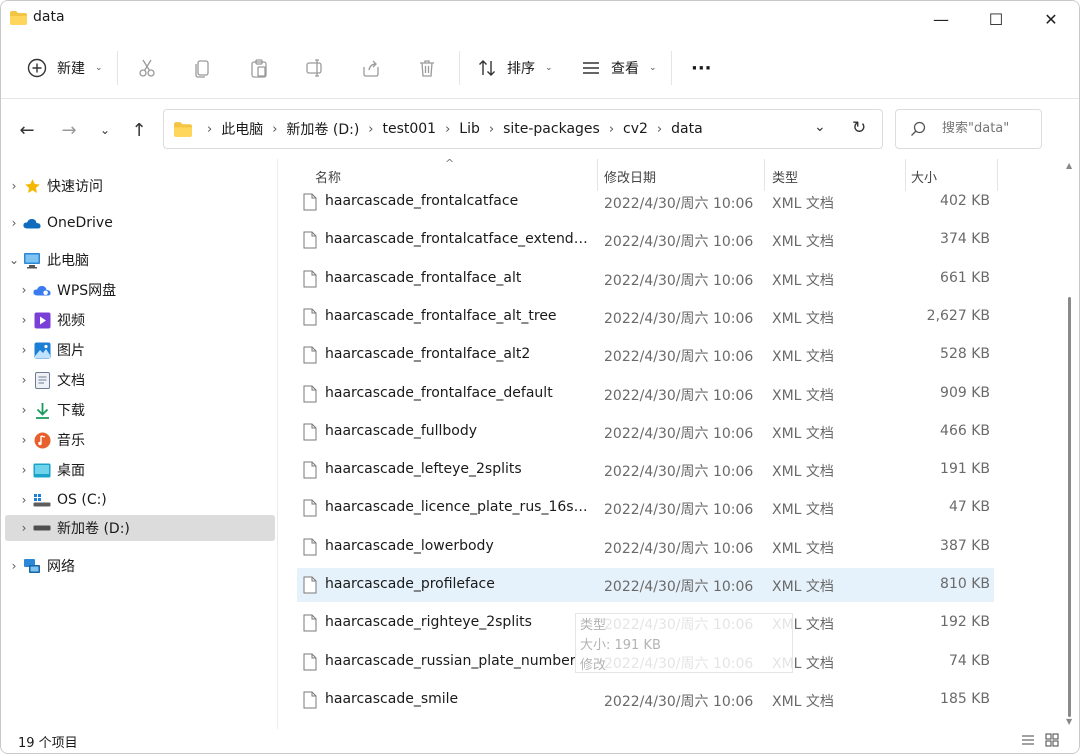 Image resolution: width=1080 pixels, height=754 pixels. Describe the element at coordinates (42, 320) in the screenshot. I see `video-icon` at that location.